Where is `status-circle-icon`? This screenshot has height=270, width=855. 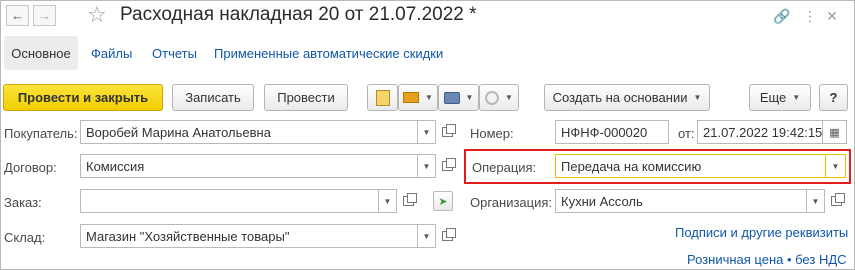
status-circle-icon is located at coordinates (492, 97).